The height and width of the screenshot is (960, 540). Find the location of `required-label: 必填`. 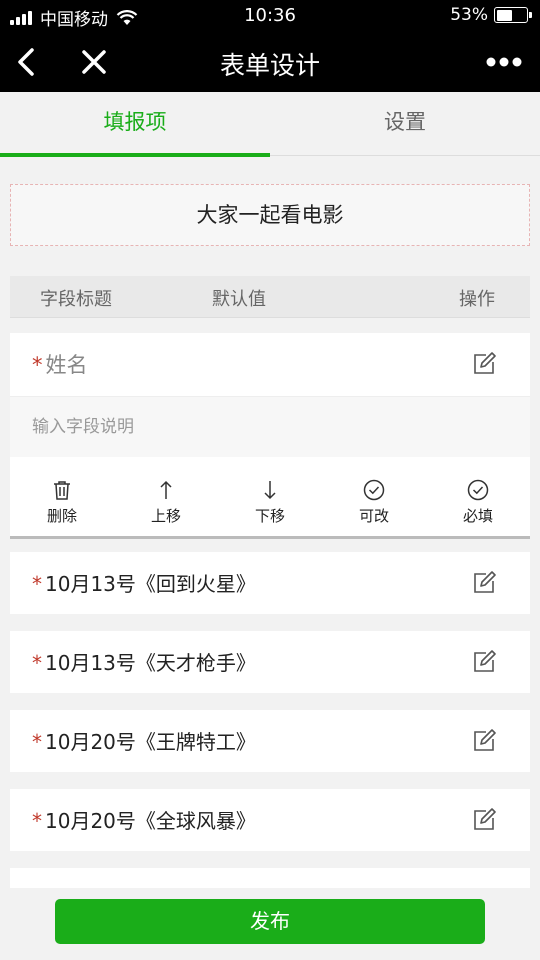

required-label: 必填 is located at coordinates (477, 516).